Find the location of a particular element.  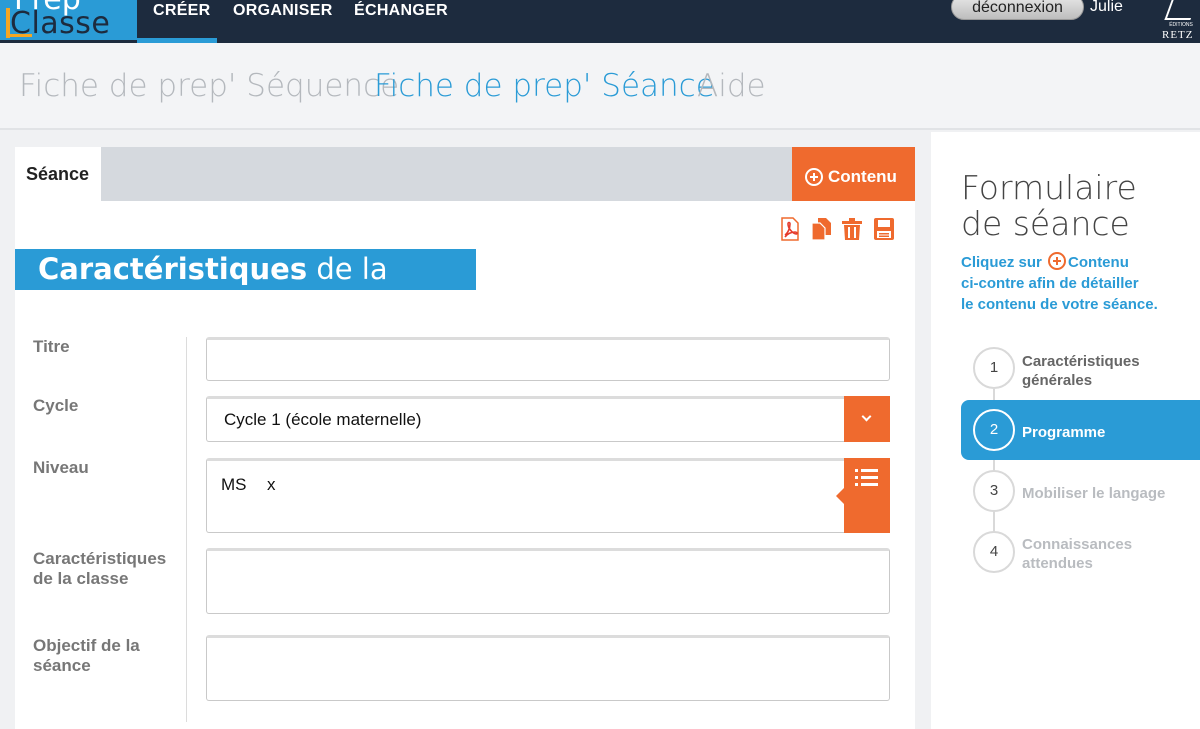

section-title-bold: Caractéristiques is located at coordinates (173, 269).